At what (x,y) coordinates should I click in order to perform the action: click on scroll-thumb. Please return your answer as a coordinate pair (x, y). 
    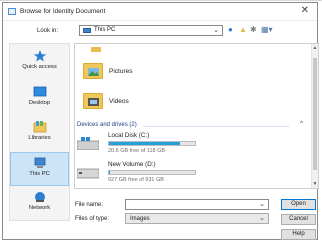
    Looking at the image, I should click on (315, 114).